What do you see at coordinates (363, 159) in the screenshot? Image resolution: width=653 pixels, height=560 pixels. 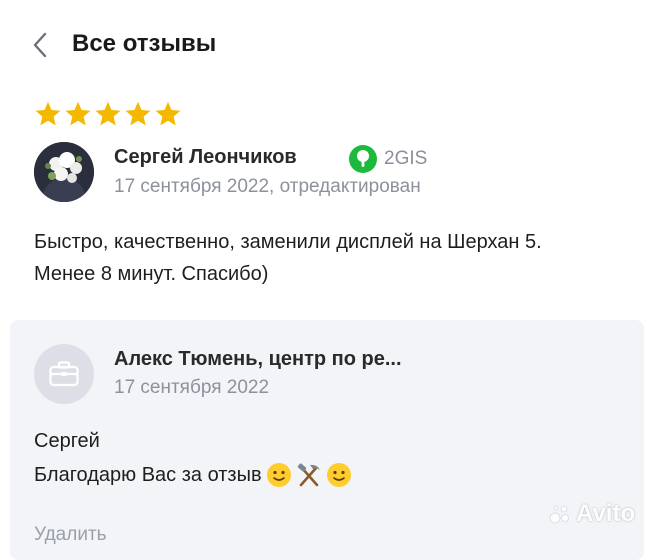 I see `2gis-logo-icon` at bounding box center [363, 159].